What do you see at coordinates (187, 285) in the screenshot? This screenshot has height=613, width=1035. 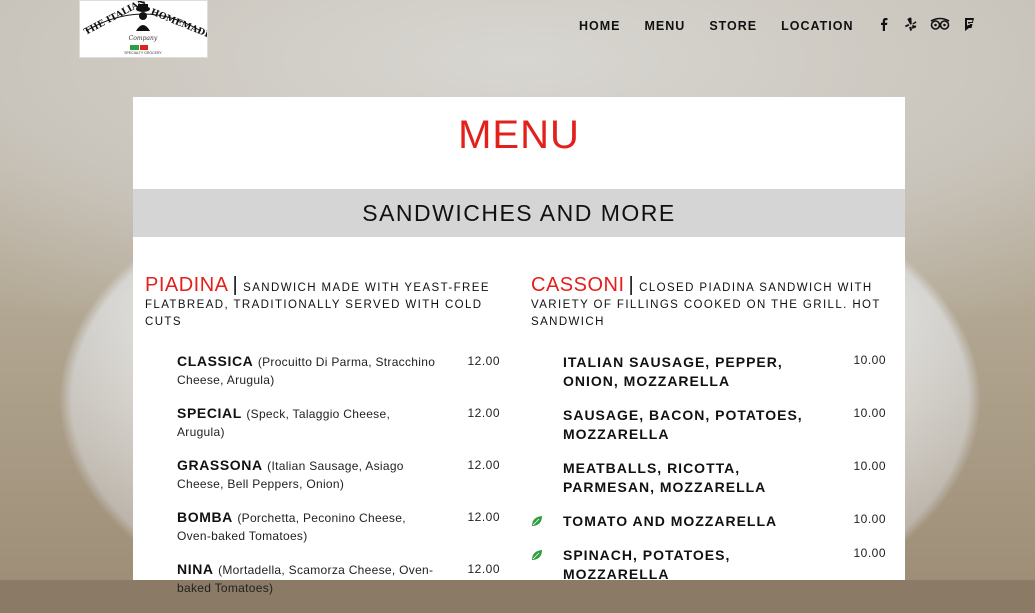 I see `category-name: PIADINA` at bounding box center [187, 285].